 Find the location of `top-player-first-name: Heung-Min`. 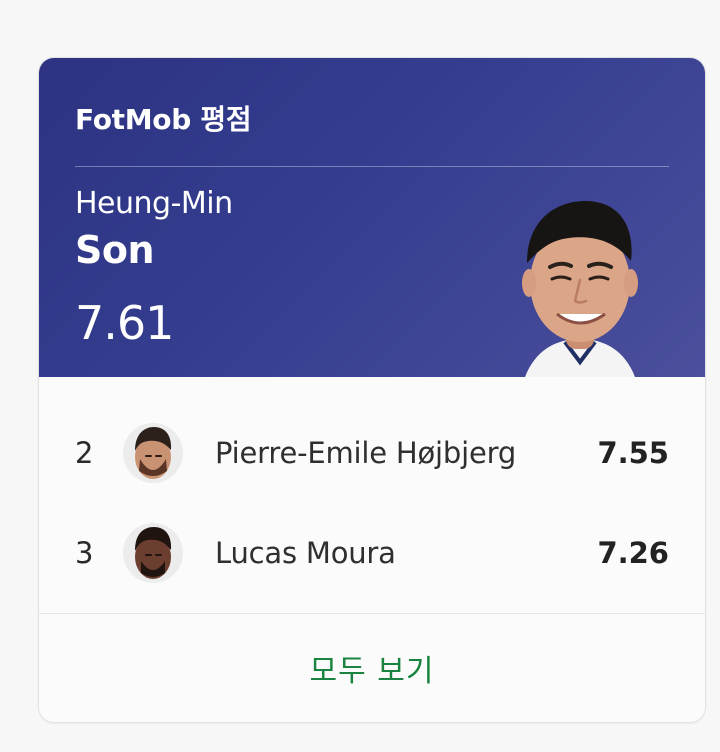

top-player-first-name: Heung-Min is located at coordinates (154, 203).